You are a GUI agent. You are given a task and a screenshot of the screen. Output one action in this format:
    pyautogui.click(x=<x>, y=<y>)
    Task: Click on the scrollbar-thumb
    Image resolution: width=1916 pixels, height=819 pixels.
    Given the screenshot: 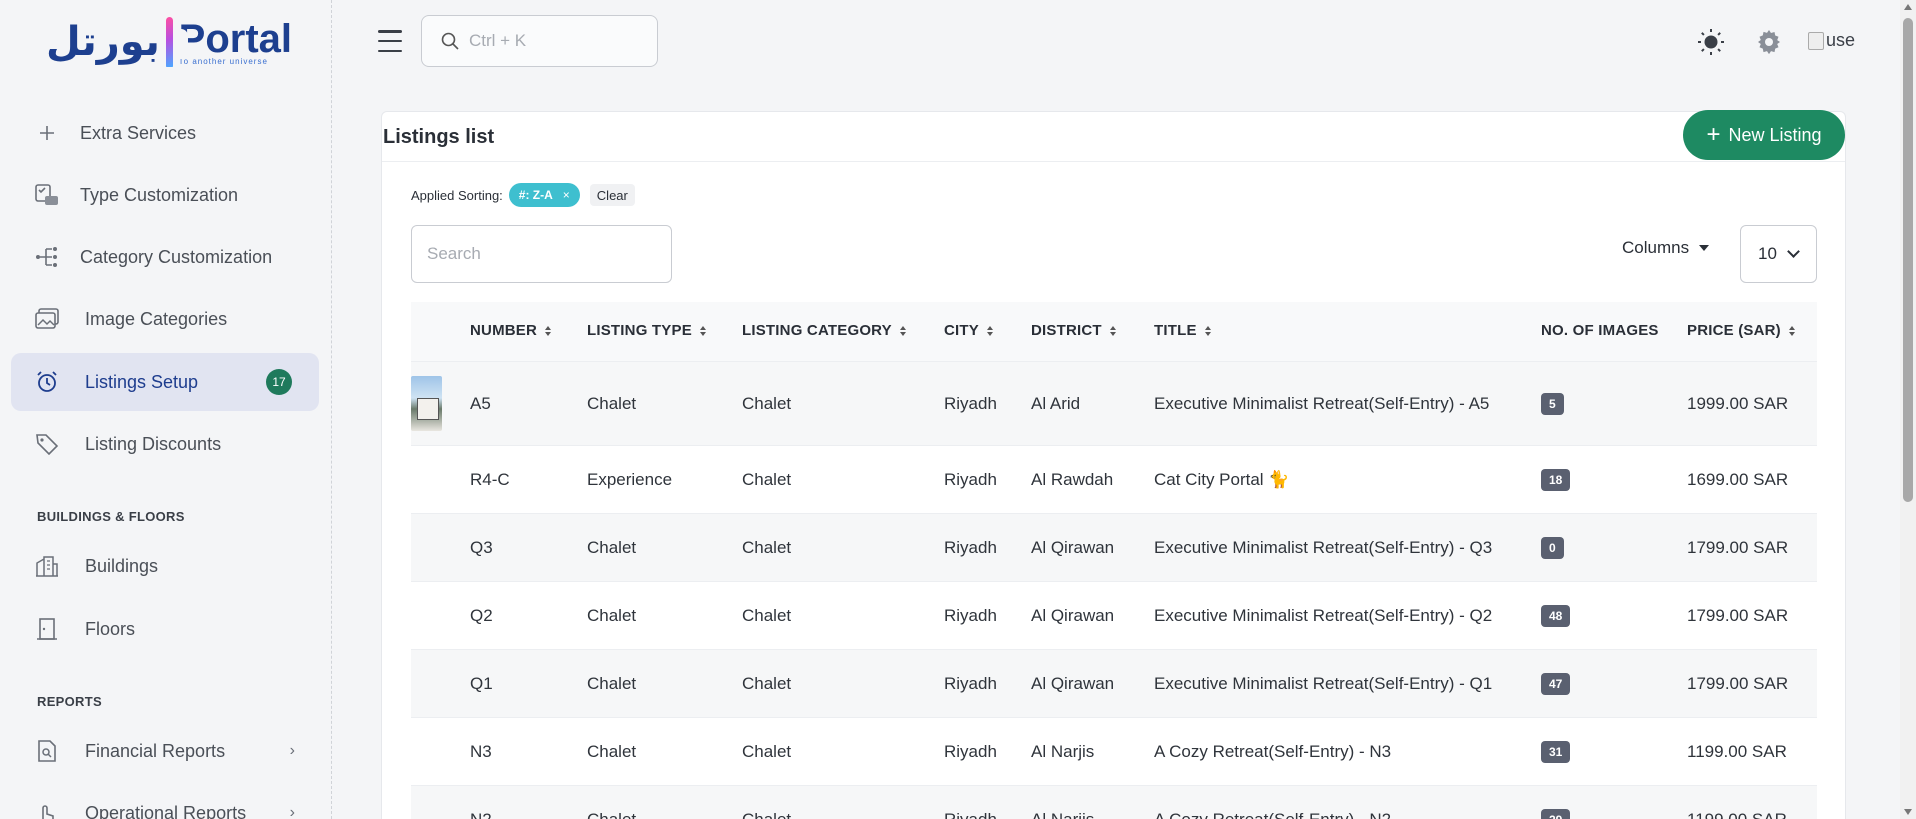 What is the action you would take?
    pyautogui.click(x=1908, y=260)
    